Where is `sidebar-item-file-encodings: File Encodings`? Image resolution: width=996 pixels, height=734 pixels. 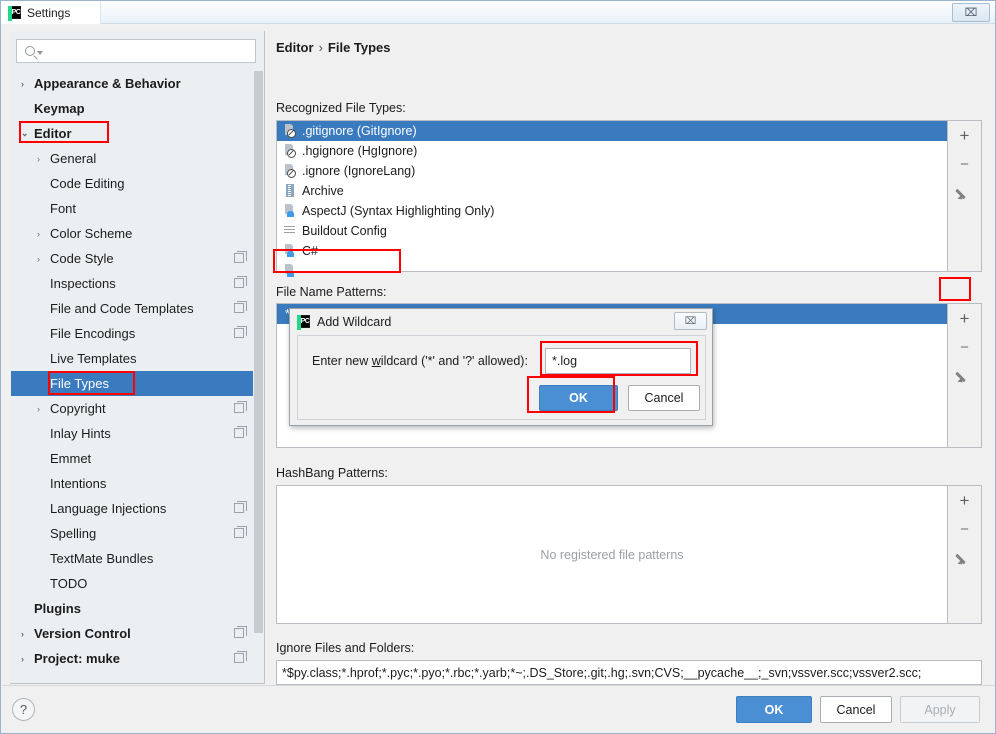 sidebar-item-file-encodings: File Encodings is located at coordinates (134, 333).